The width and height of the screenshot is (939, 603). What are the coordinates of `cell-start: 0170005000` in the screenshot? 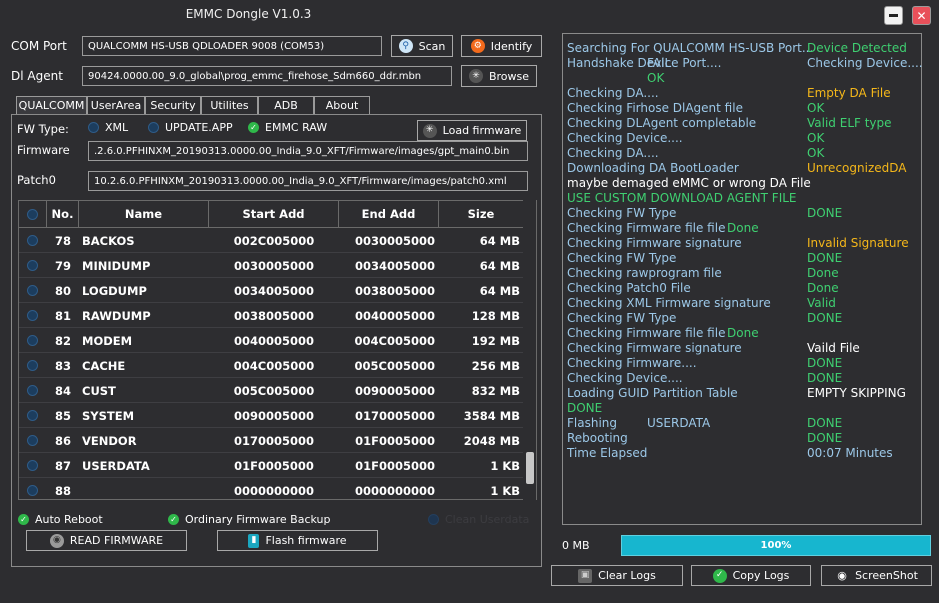 It's located at (274, 440).